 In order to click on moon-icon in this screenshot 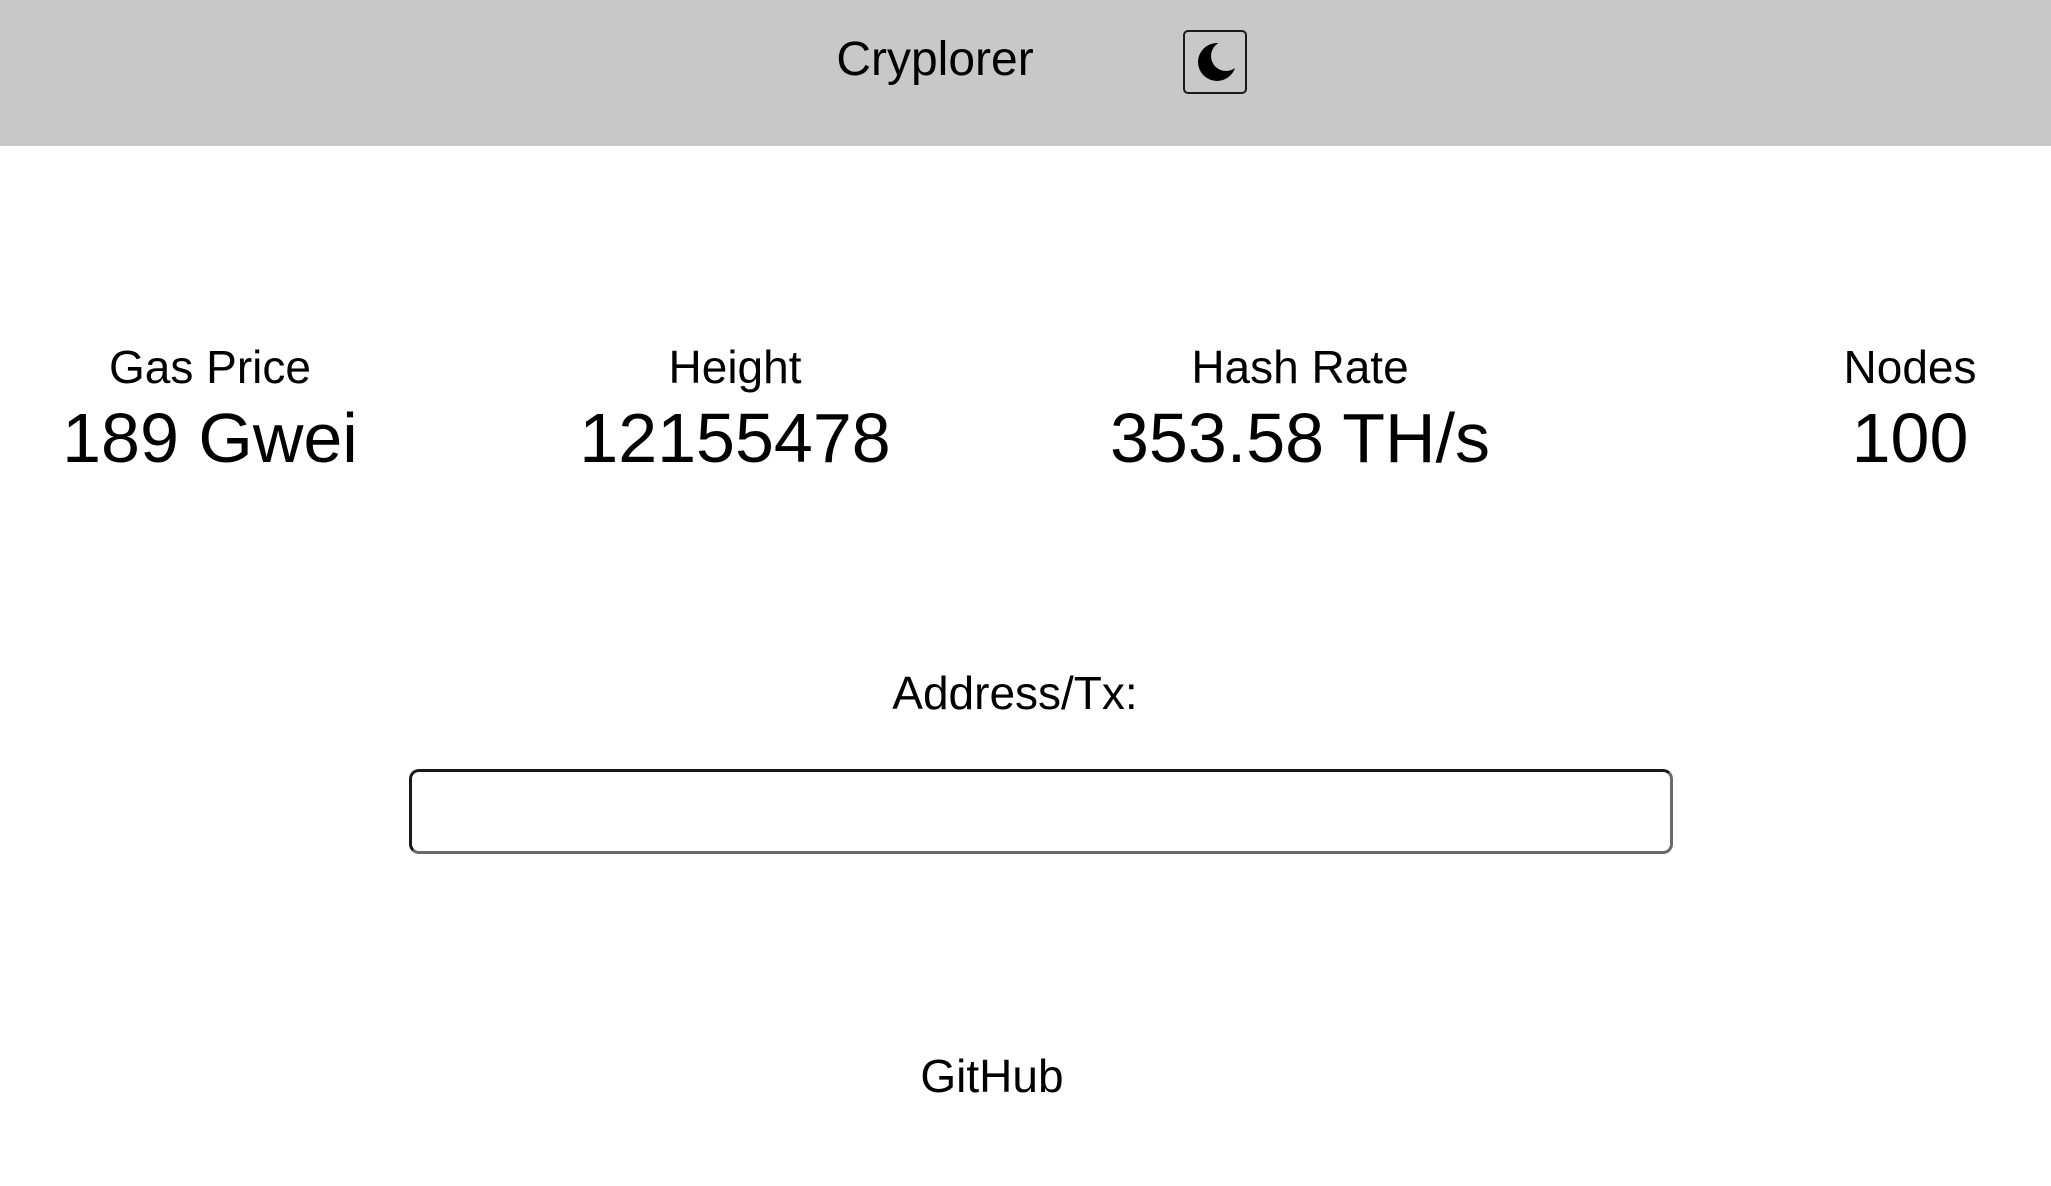, I will do `click(1218, 61)`.